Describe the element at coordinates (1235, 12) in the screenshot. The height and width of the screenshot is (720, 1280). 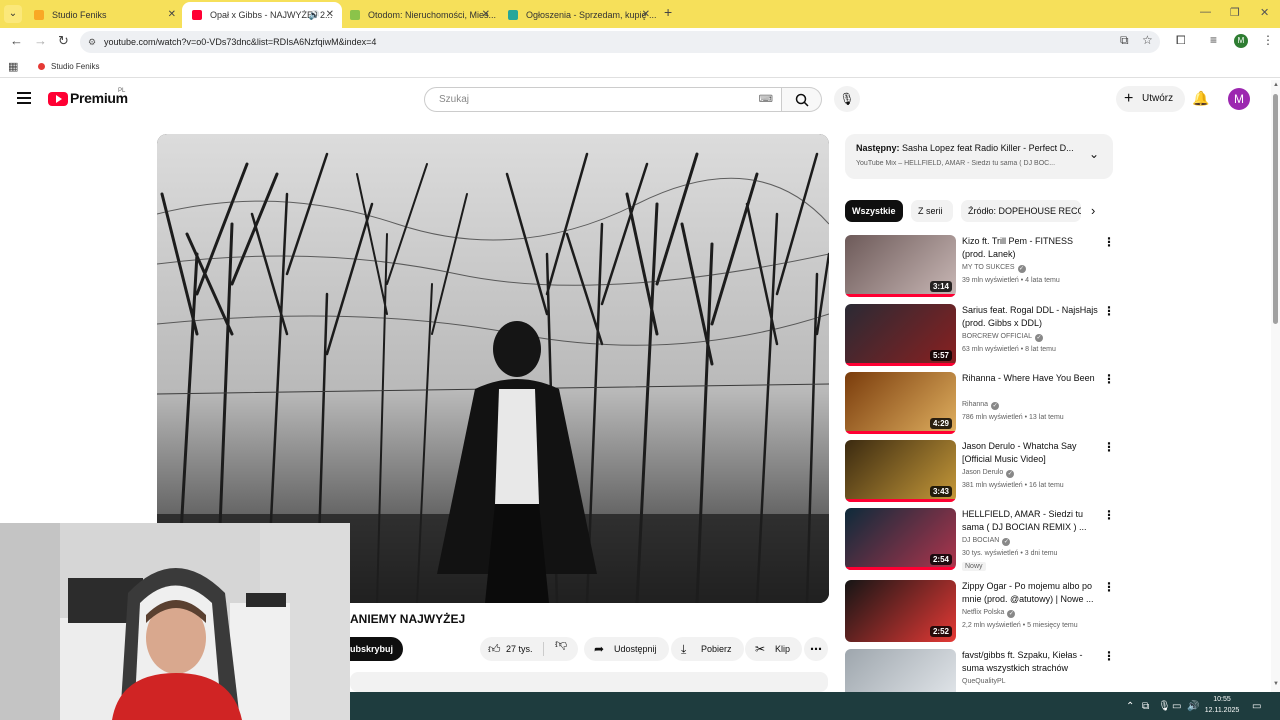
I see `restore-icon: ❐` at that location.